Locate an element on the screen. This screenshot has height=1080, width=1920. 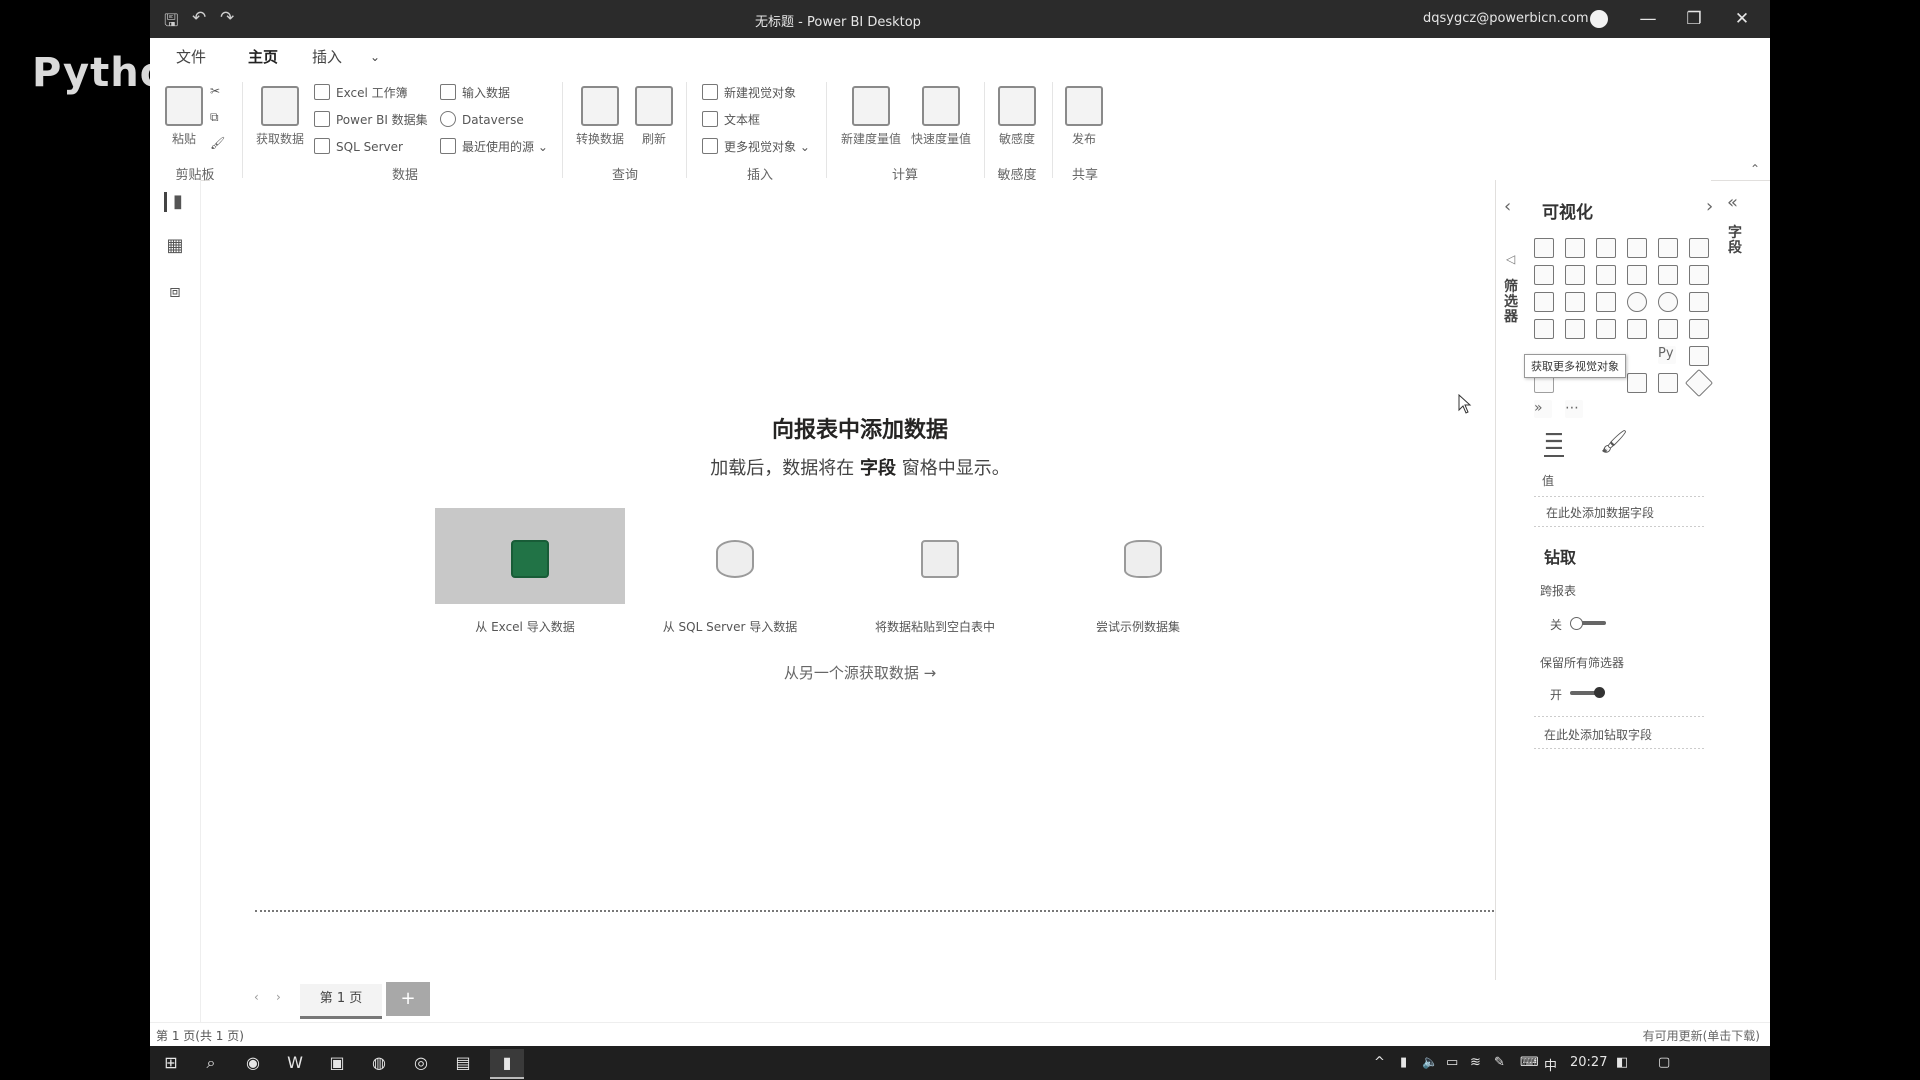
new-visual-button: 新建视觉对象 is located at coordinates (749, 92).